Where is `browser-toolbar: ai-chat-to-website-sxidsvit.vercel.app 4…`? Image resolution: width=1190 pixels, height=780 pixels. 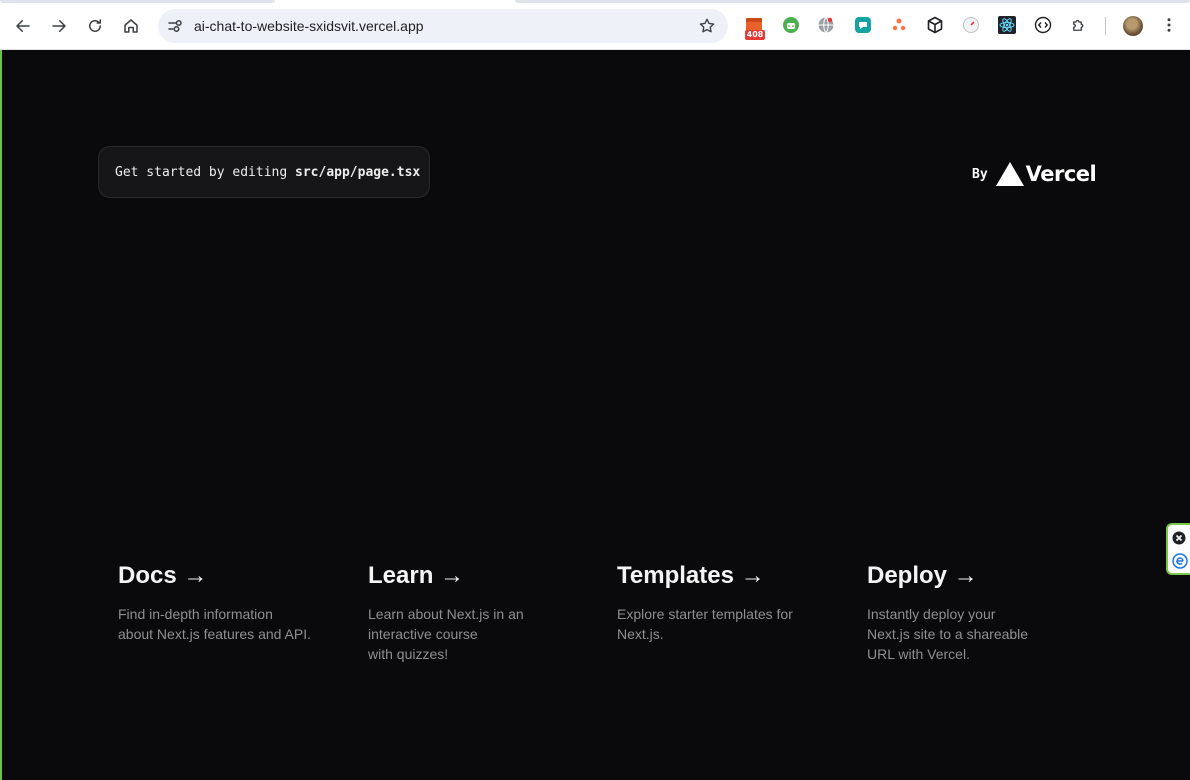 browser-toolbar: ai-chat-to-website-sxidsvit.vercel.app 4… is located at coordinates (595, 25).